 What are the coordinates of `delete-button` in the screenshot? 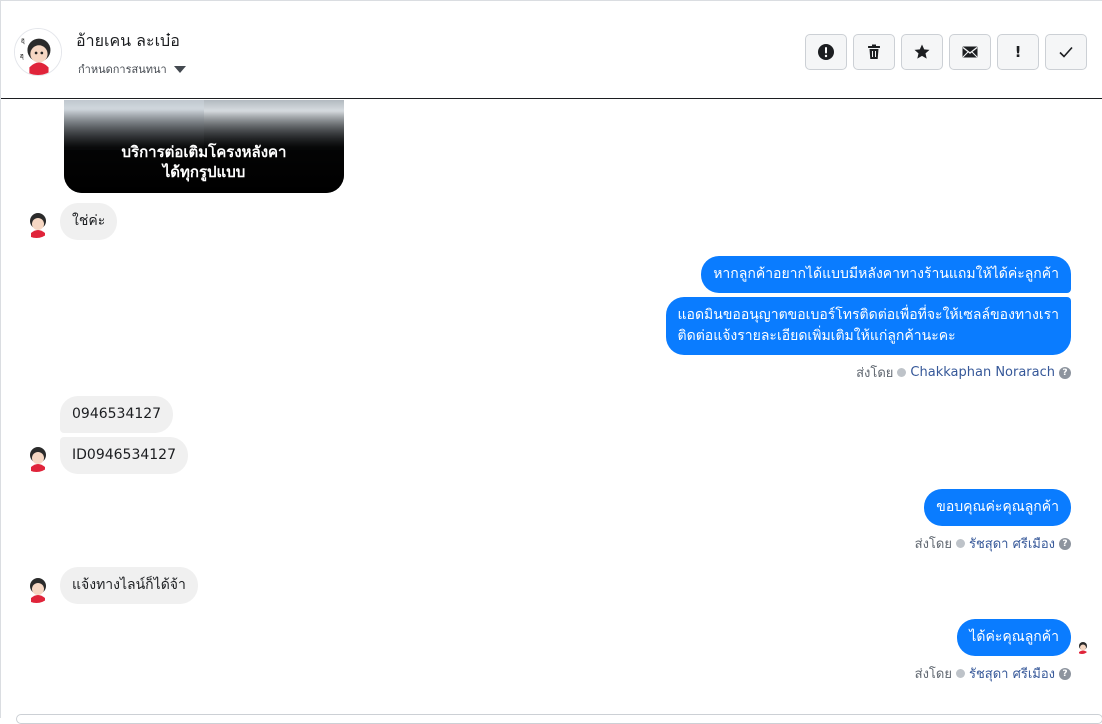 It's located at (874, 52).